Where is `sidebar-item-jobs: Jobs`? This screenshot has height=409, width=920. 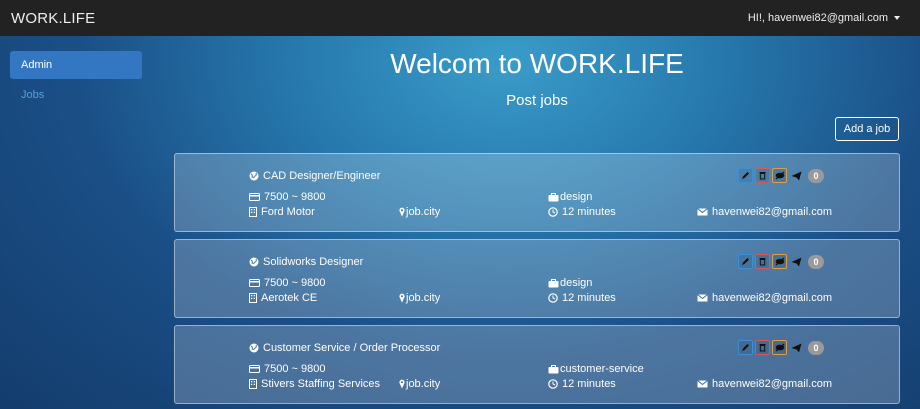 sidebar-item-jobs: Jobs is located at coordinates (76, 95).